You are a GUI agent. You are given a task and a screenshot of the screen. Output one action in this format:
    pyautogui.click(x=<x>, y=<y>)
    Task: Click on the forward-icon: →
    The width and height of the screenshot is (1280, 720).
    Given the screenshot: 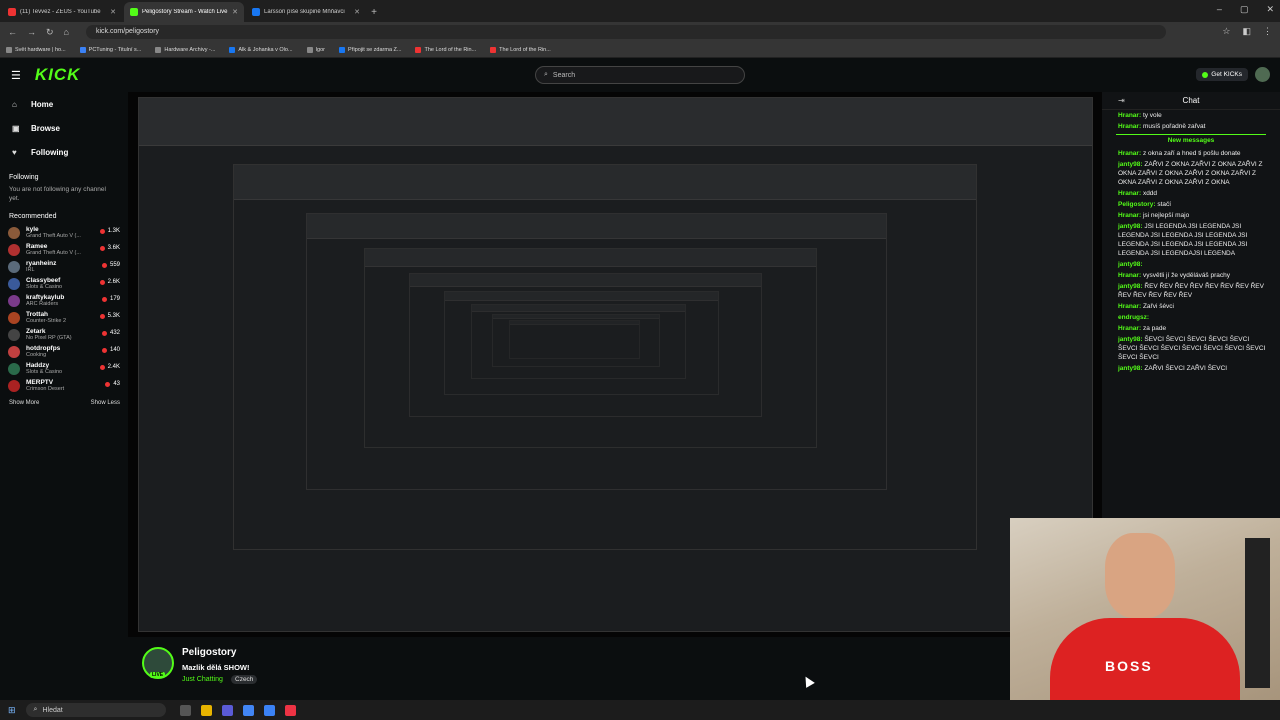 What is the action you would take?
    pyautogui.click(x=31, y=32)
    